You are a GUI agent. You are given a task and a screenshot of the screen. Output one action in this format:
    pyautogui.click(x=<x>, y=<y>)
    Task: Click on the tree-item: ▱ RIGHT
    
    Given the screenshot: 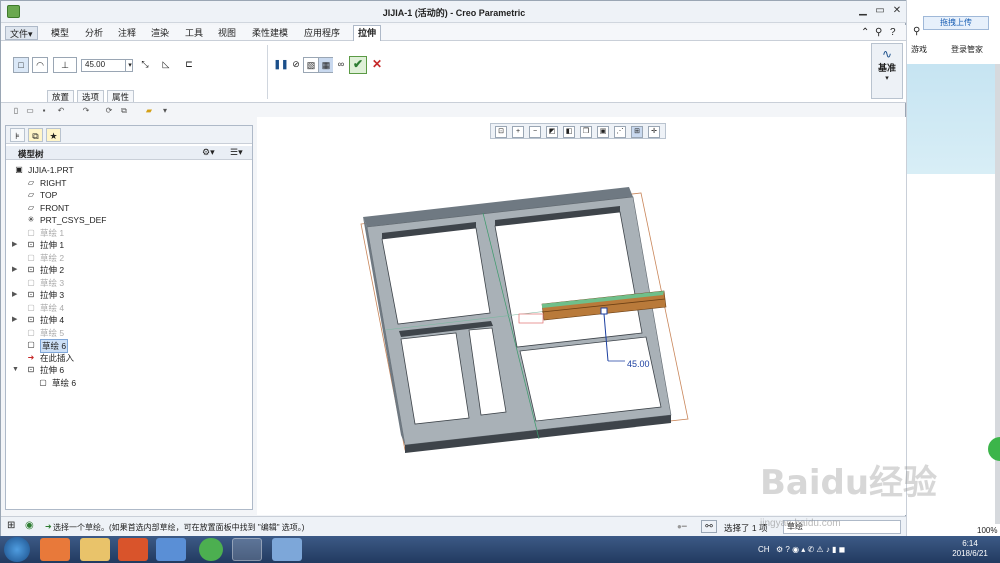 What is the action you would take?
    pyautogui.click(x=129, y=183)
    